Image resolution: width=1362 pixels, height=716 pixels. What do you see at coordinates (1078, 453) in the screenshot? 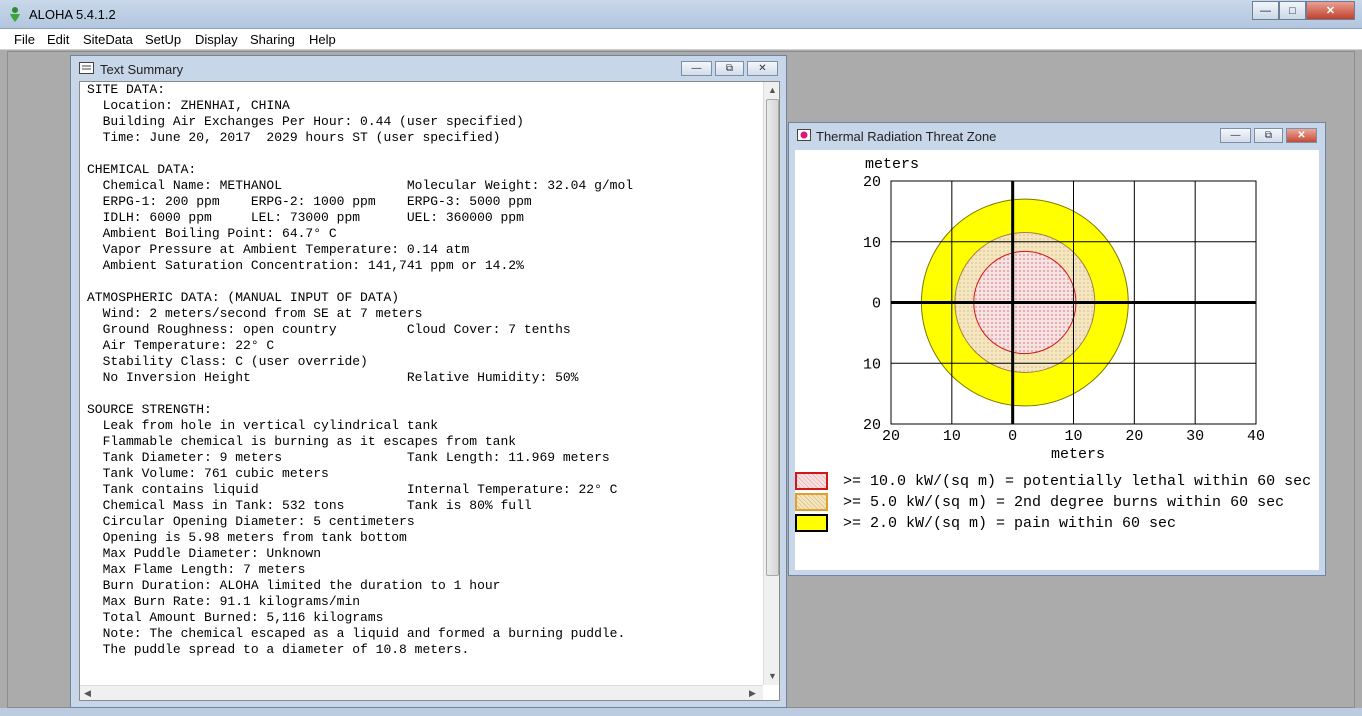
I see `x-axis-label: meters` at bounding box center [1078, 453].